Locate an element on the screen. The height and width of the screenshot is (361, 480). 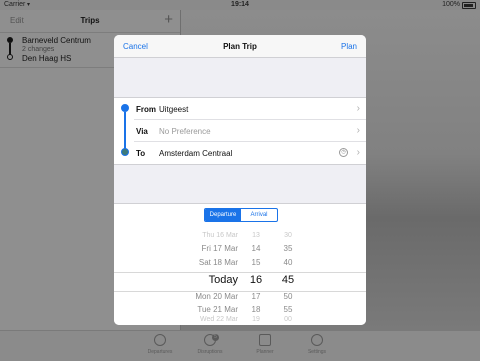
destination-dot-icon is located at coordinates (10, 57).